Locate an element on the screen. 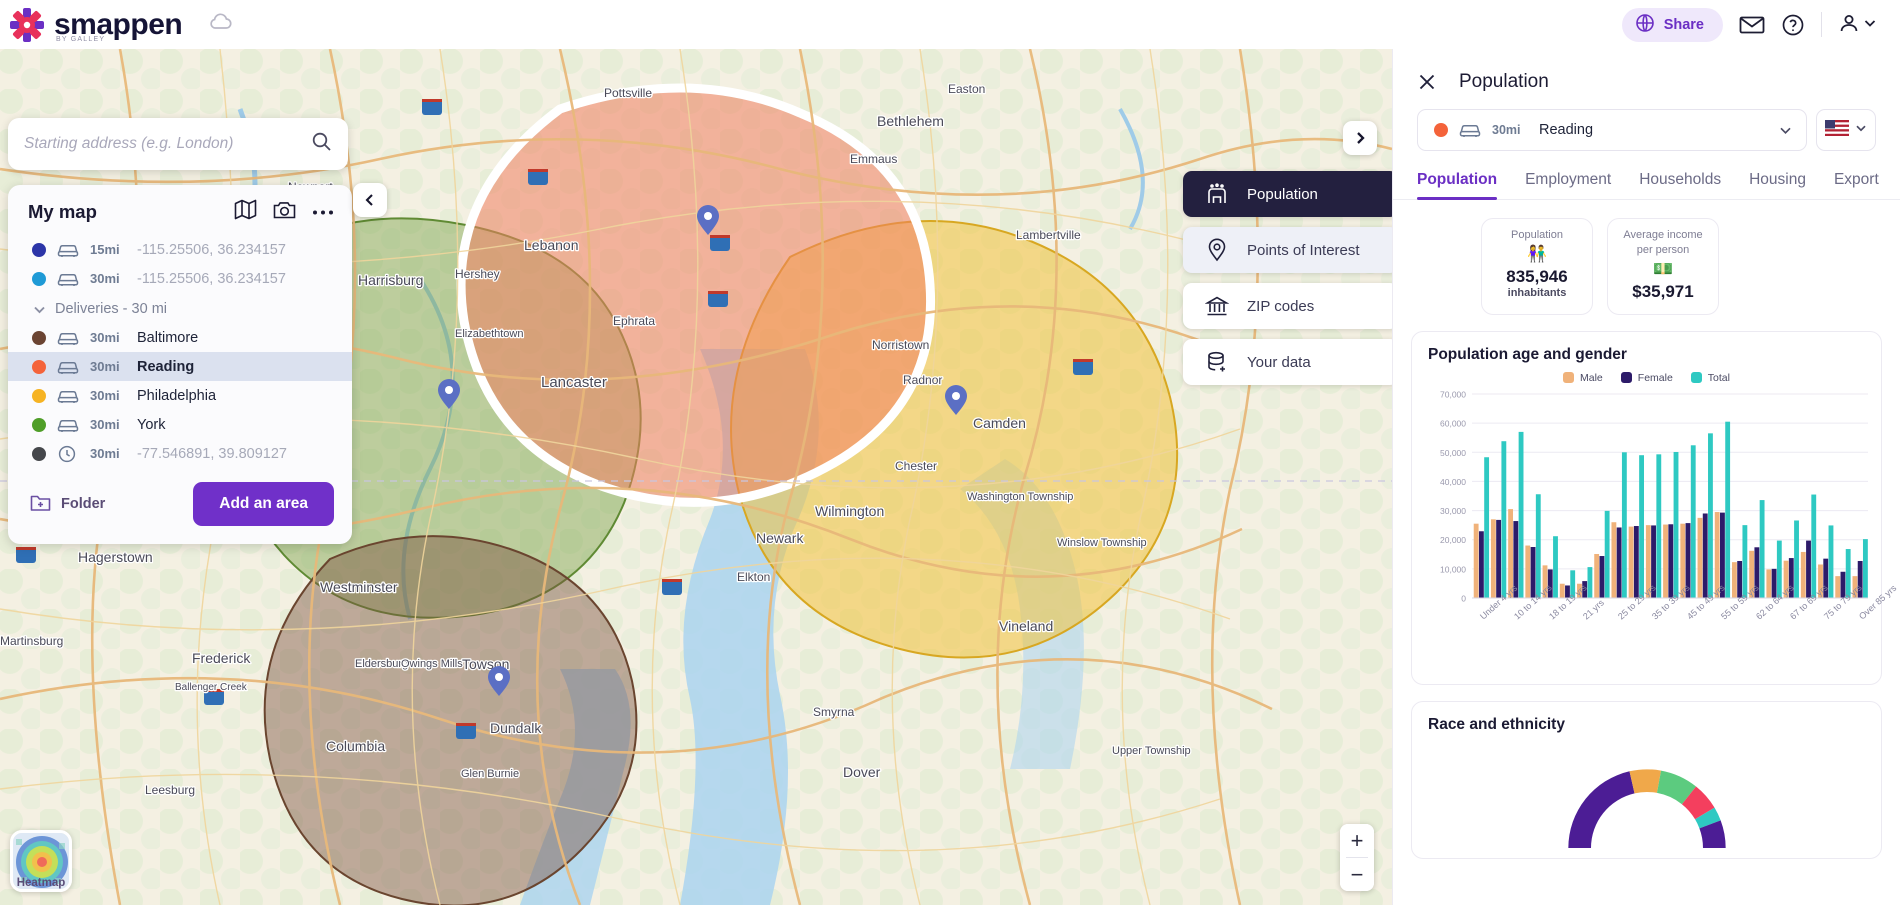 This screenshot has width=1900, height=905. heatmap-toggle is located at coordinates (41, 861).